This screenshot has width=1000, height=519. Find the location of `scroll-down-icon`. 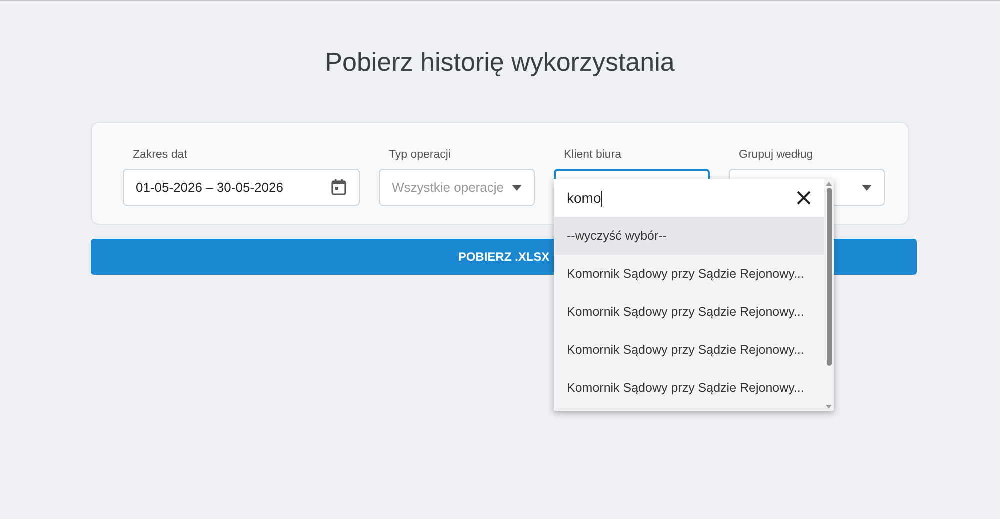

scroll-down-icon is located at coordinates (829, 407).